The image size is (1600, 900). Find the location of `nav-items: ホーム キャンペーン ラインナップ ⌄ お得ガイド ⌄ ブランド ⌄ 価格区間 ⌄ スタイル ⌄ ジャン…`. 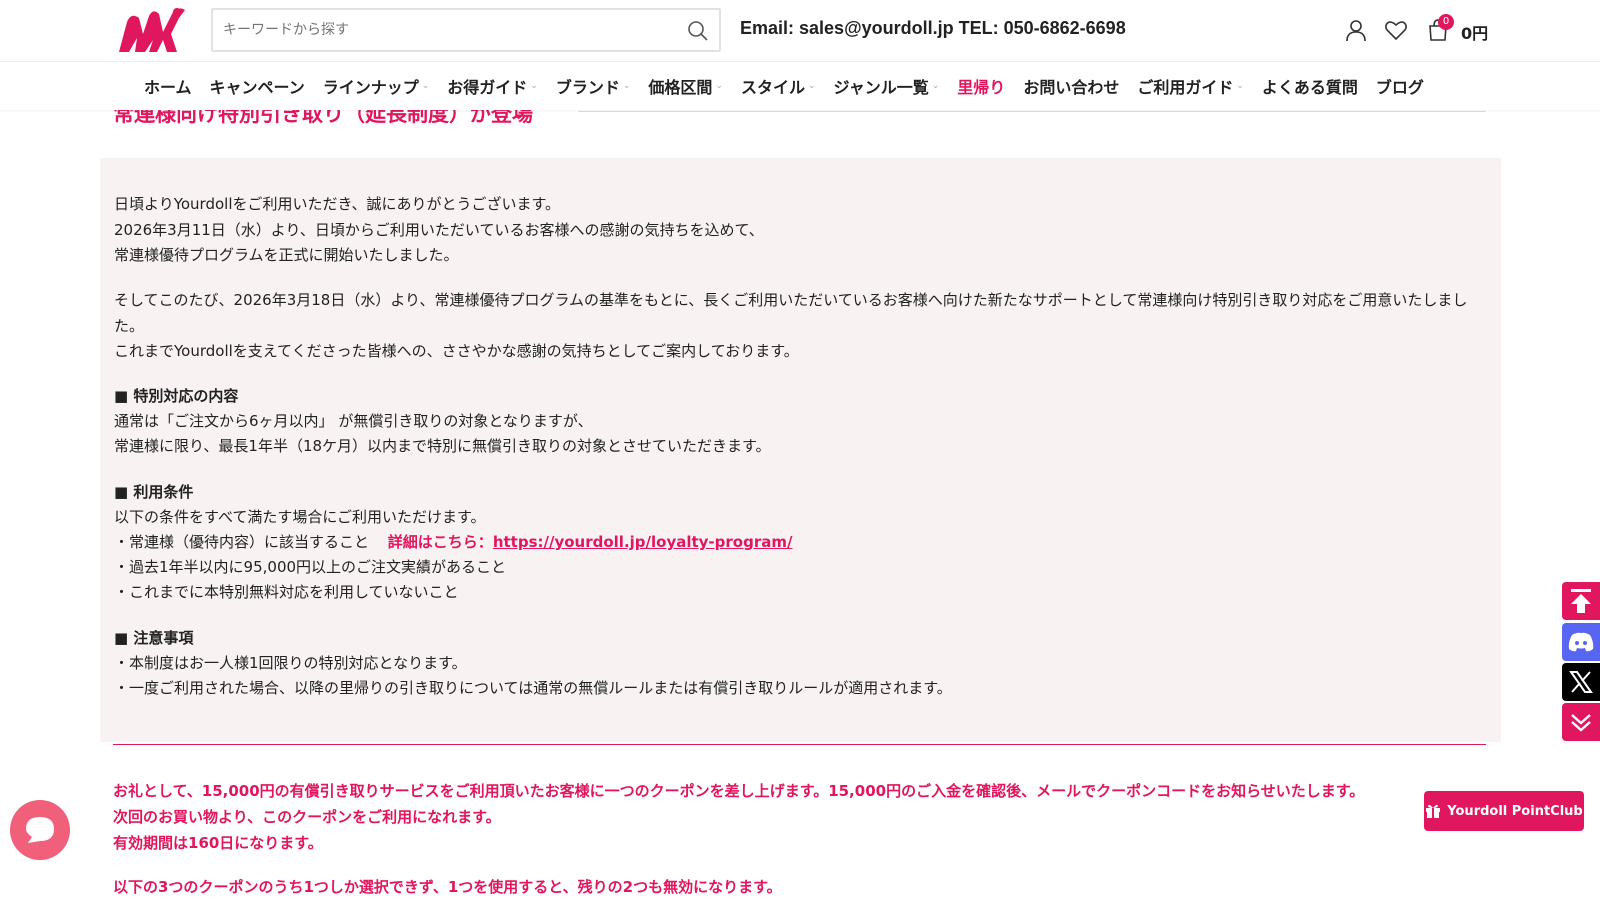

nav-items: ホーム キャンペーン ラインナップ ⌄ お得ガイド ⌄ ブランド ⌄ 価格区間 ⌄ スタイル ⌄ ジャン… is located at coordinates (793, 86).